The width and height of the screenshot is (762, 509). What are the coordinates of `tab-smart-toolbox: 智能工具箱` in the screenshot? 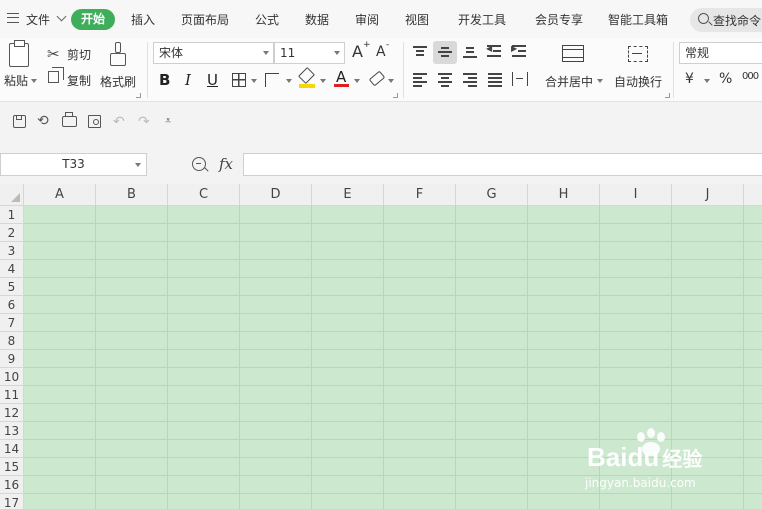 It's located at (638, 19).